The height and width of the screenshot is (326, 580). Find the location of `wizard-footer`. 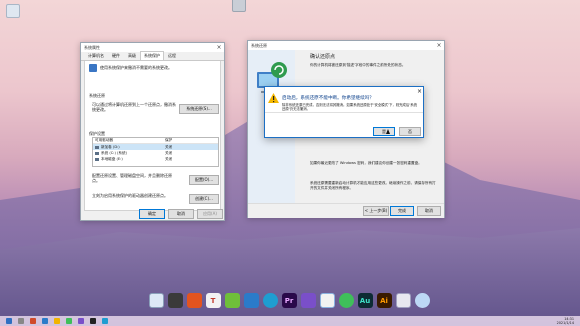

wizard-footer is located at coordinates (346, 210).